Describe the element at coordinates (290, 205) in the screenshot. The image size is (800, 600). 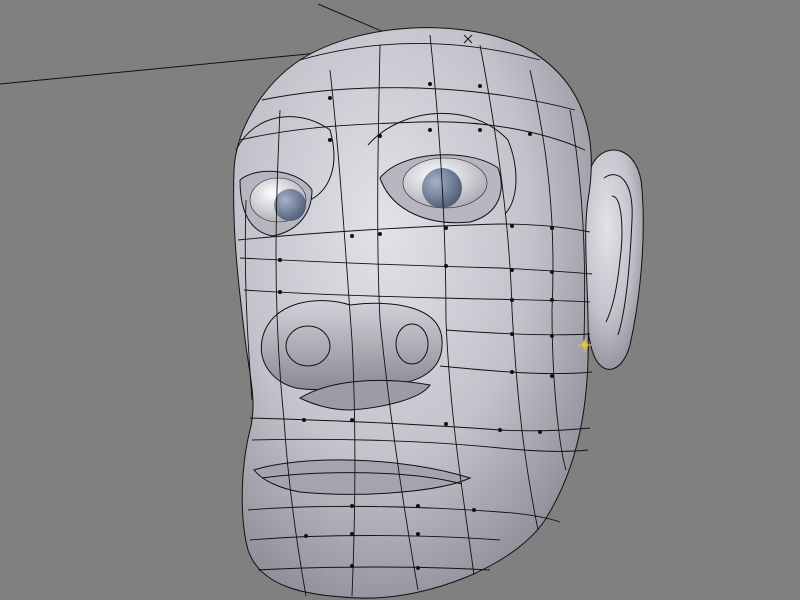
I see `iris-left` at that location.